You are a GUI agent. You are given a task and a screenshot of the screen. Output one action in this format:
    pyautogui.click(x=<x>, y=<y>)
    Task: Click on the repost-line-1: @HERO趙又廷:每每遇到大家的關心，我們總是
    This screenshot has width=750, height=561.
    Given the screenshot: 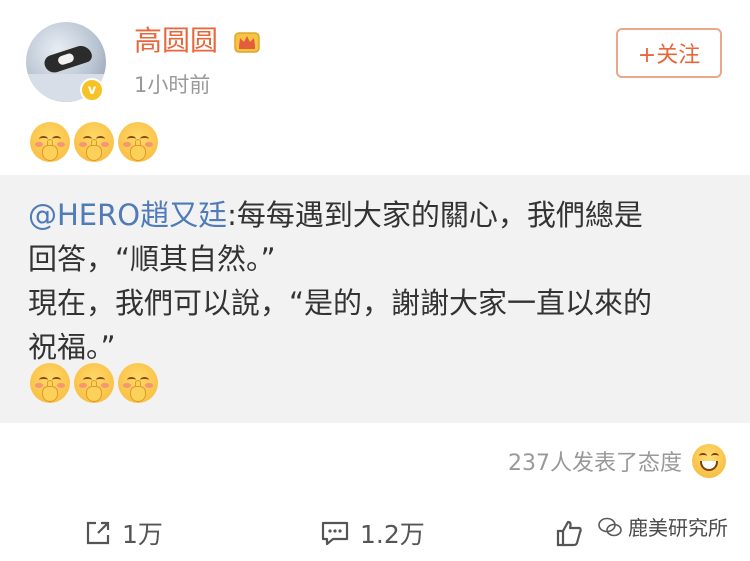 What is the action you would take?
    pyautogui.click(x=378, y=215)
    